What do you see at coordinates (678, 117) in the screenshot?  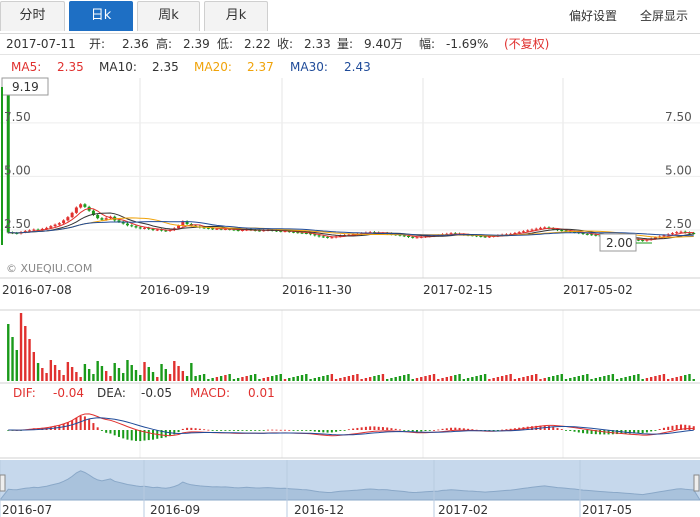 I see `y-tick-label-right: 7.50` at bounding box center [678, 117].